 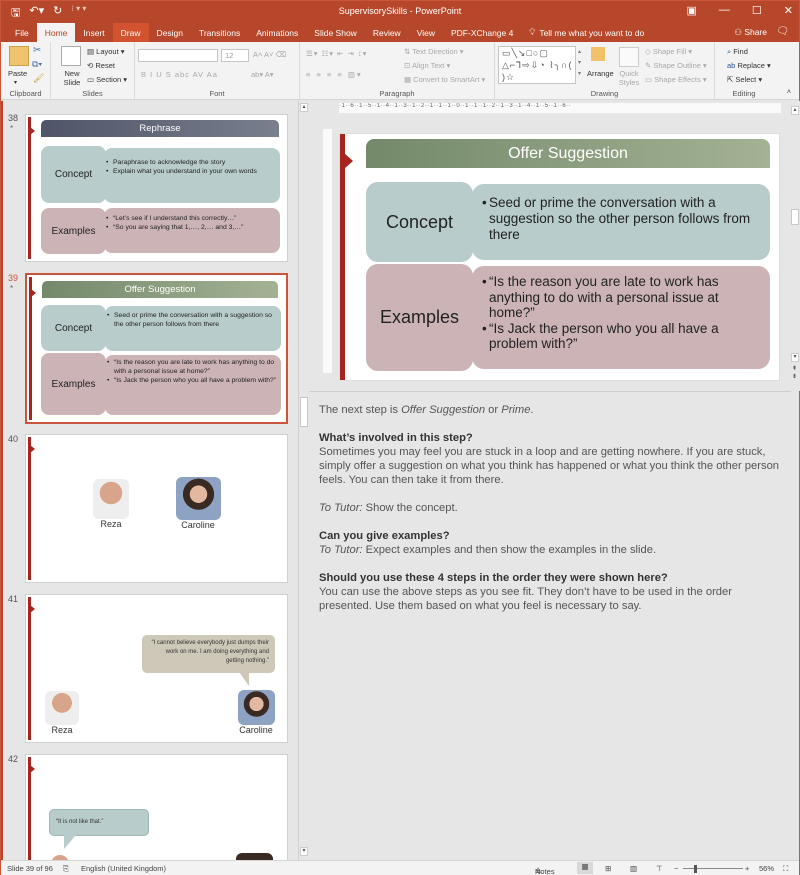 What do you see at coordinates (532, 32) in the screenshot?
I see `lightbulb-icon: 💡︎` at bounding box center [532, 32].